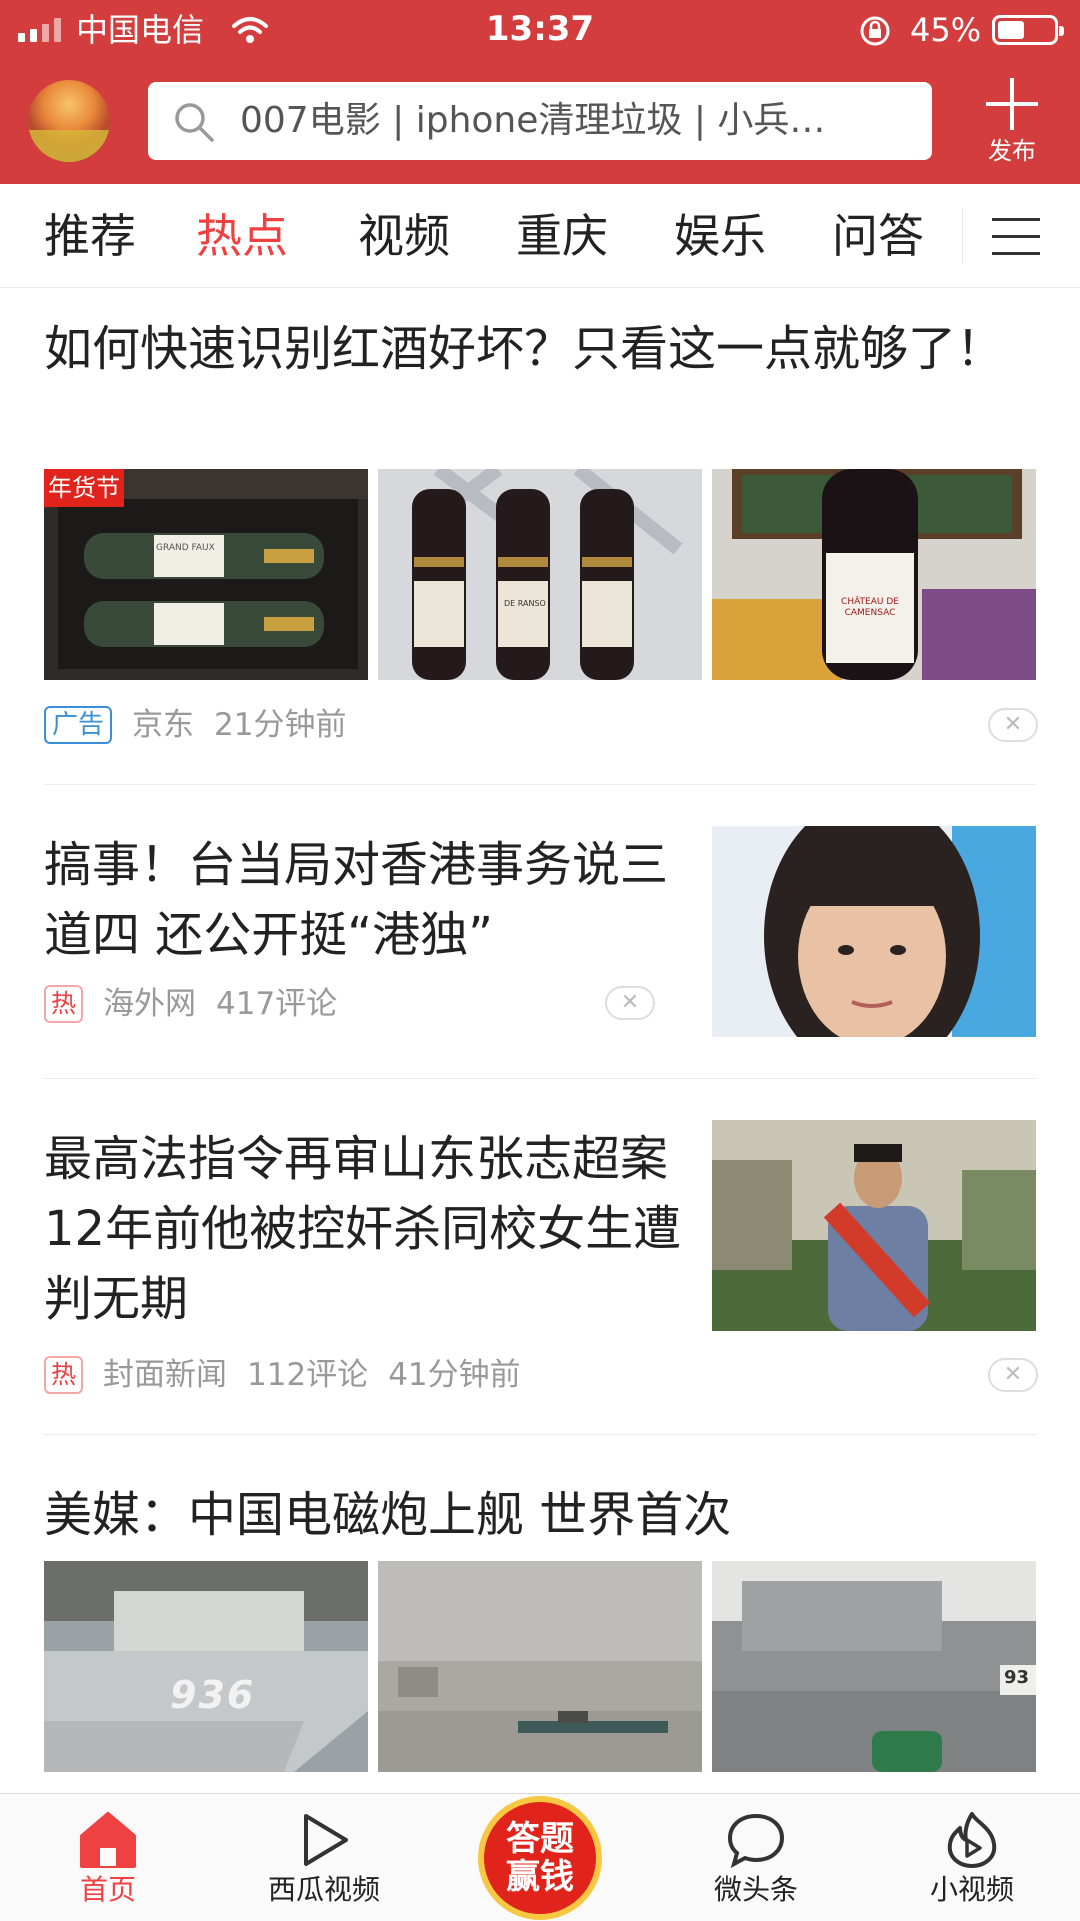 The width and height of the screenshot is (1080, 1921). I want to click on article-source: 京东, so click(163, 725).